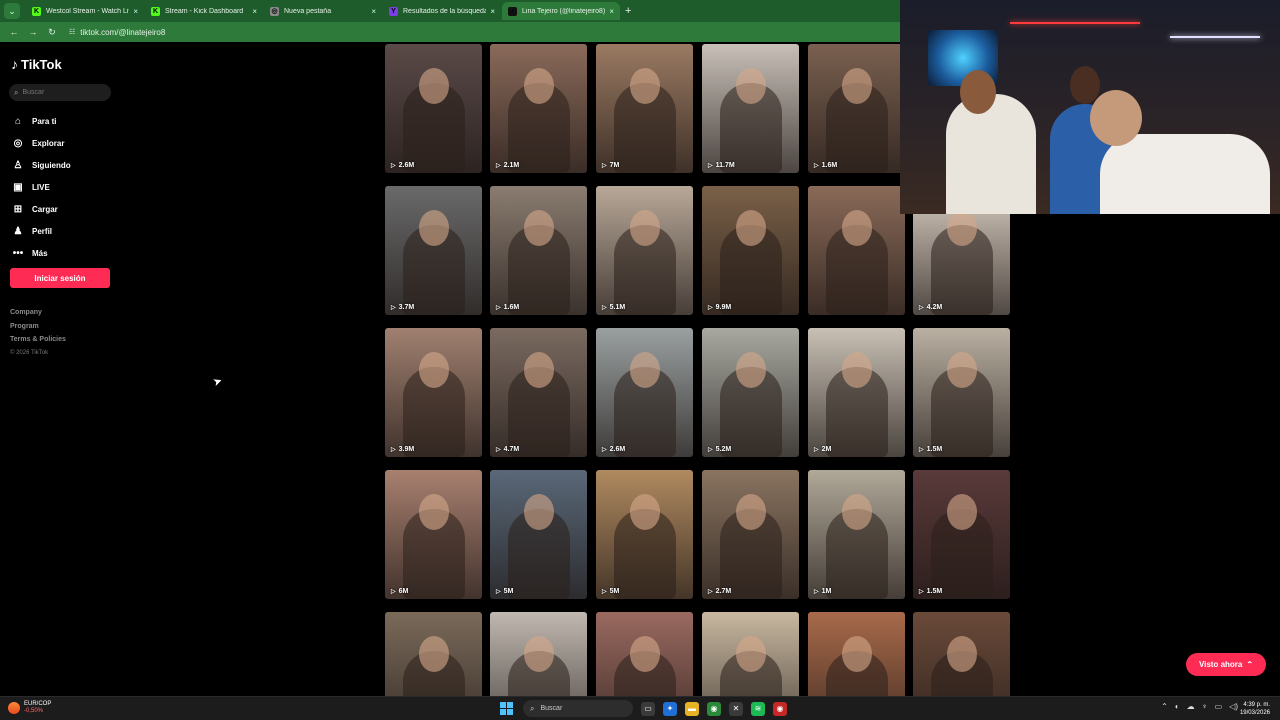 The height and width of the screenshot is (720, 1280). I want to click on browser-tab: K Stream - Kick Dashboard ×, so click(204, 11).